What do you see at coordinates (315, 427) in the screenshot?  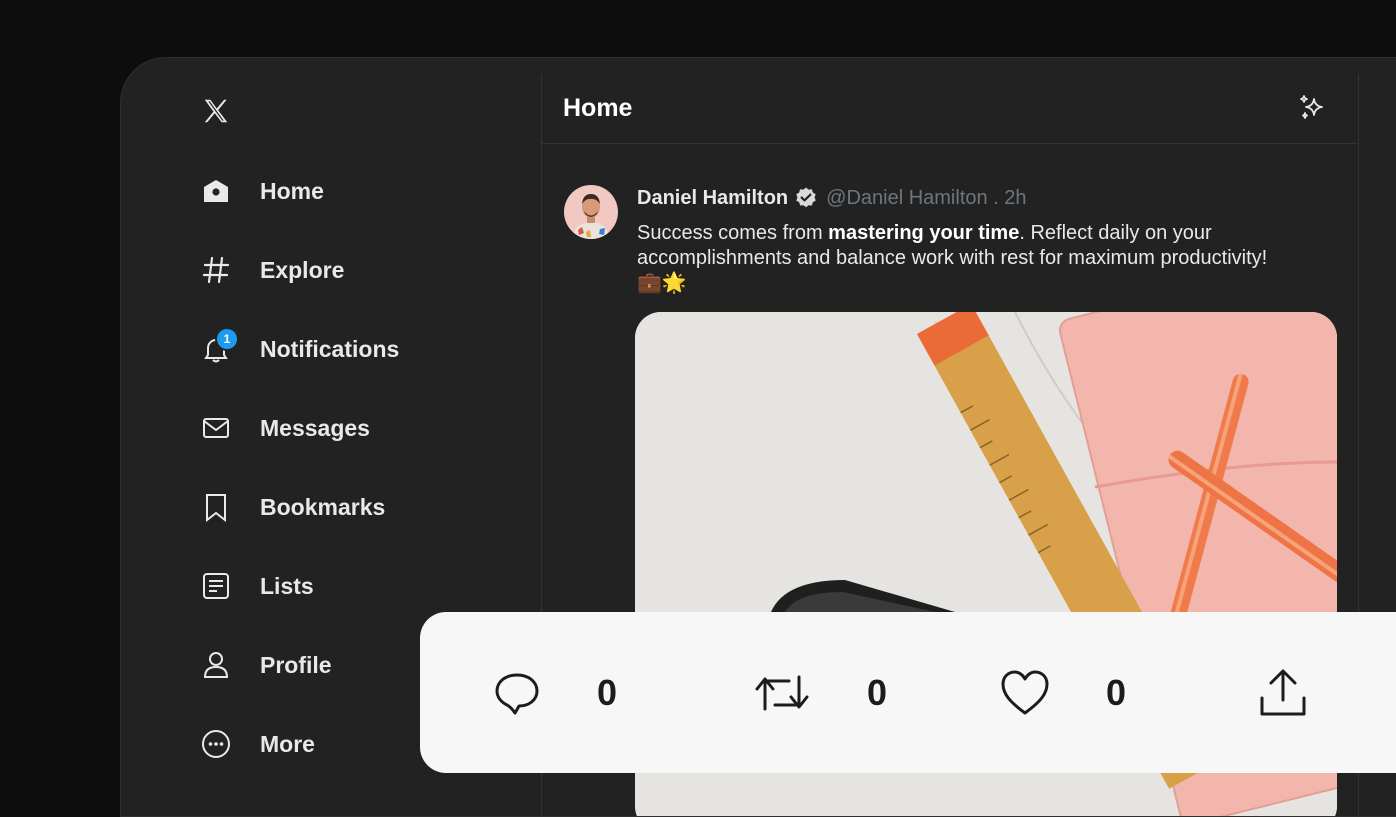 I see `sidebar-item-label: Messages` at bounding box center [315, 427].